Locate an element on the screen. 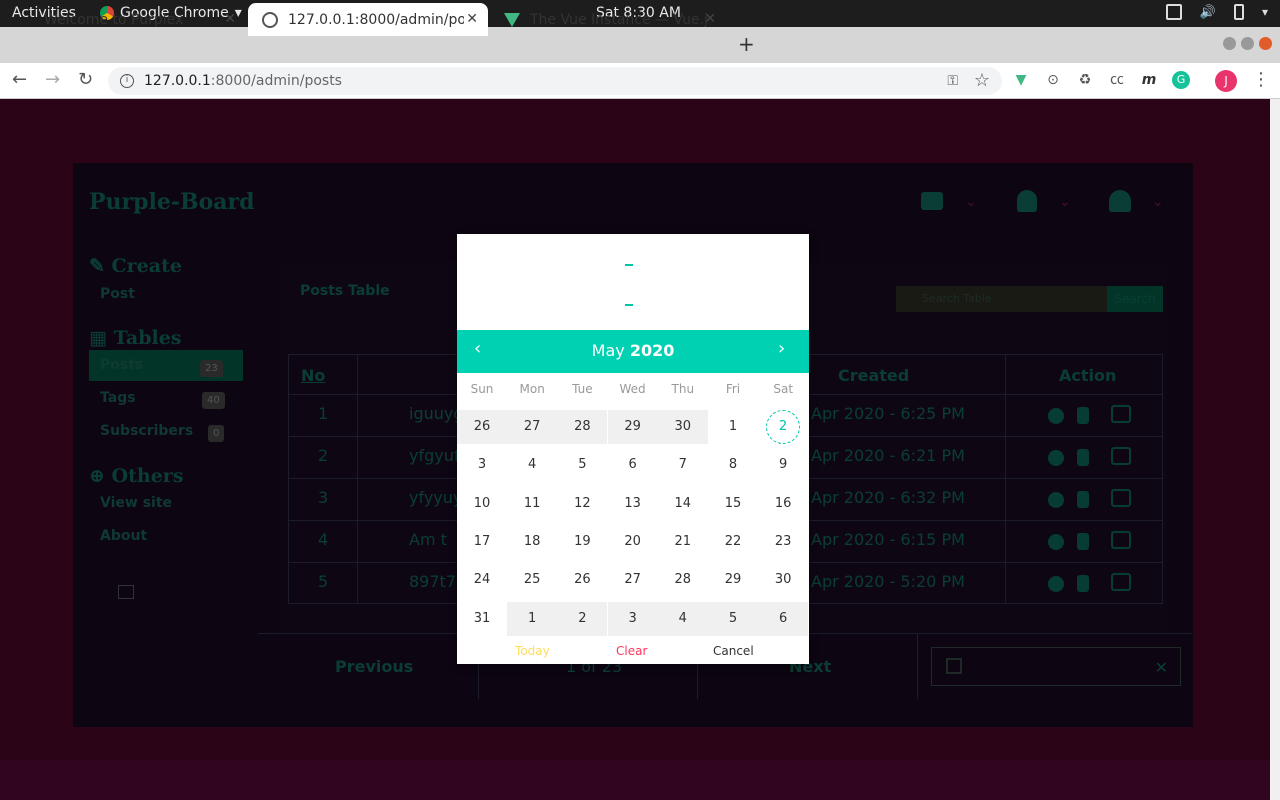 Image resolution: width=1280 pixels, height=800 pixels. day-cell: 27 is located at coordinates (633, 580).